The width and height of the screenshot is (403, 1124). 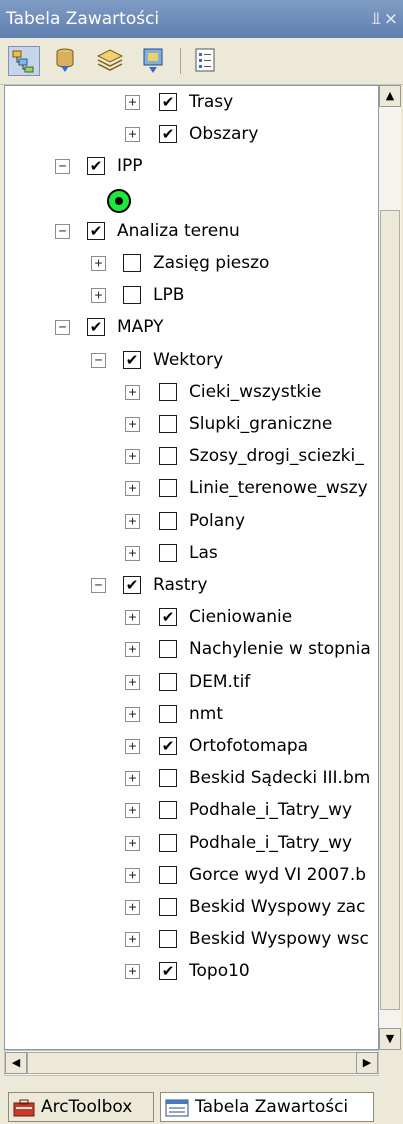 What do you see at coordinates (191, 650) in the screenshot?
I see `layer-row-nachylenie-w-stopnia: + Nachylenie w stopnia` at bounding box center [191, 650].